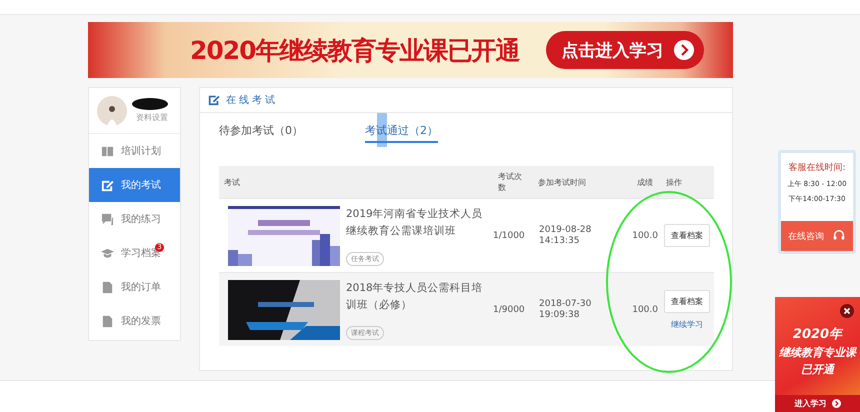 This screenshot has height=412, width=860. What do you see at coordinates (817, 236) in the screenshot?
I see `consult-button: 在线咨询` at bounding box center [817, 236].